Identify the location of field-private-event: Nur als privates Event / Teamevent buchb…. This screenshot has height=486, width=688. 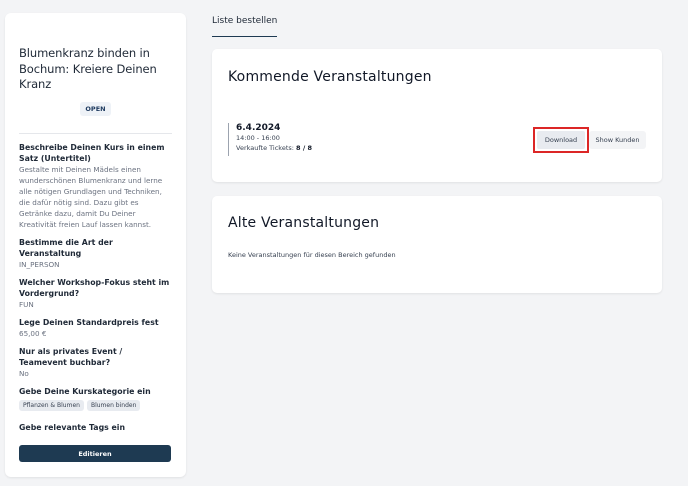
(95, 362).